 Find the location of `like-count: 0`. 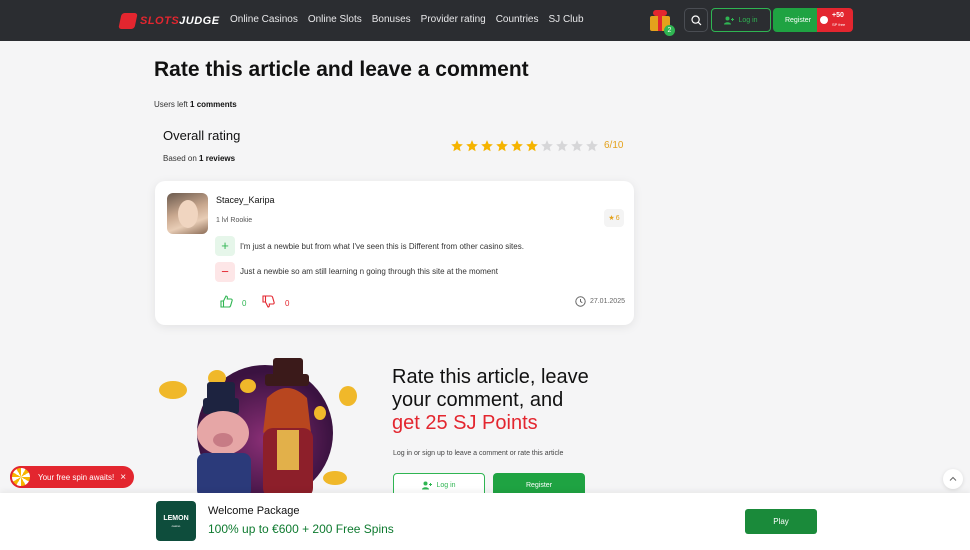

like-count: 0 is located at coordinates (244, 303).